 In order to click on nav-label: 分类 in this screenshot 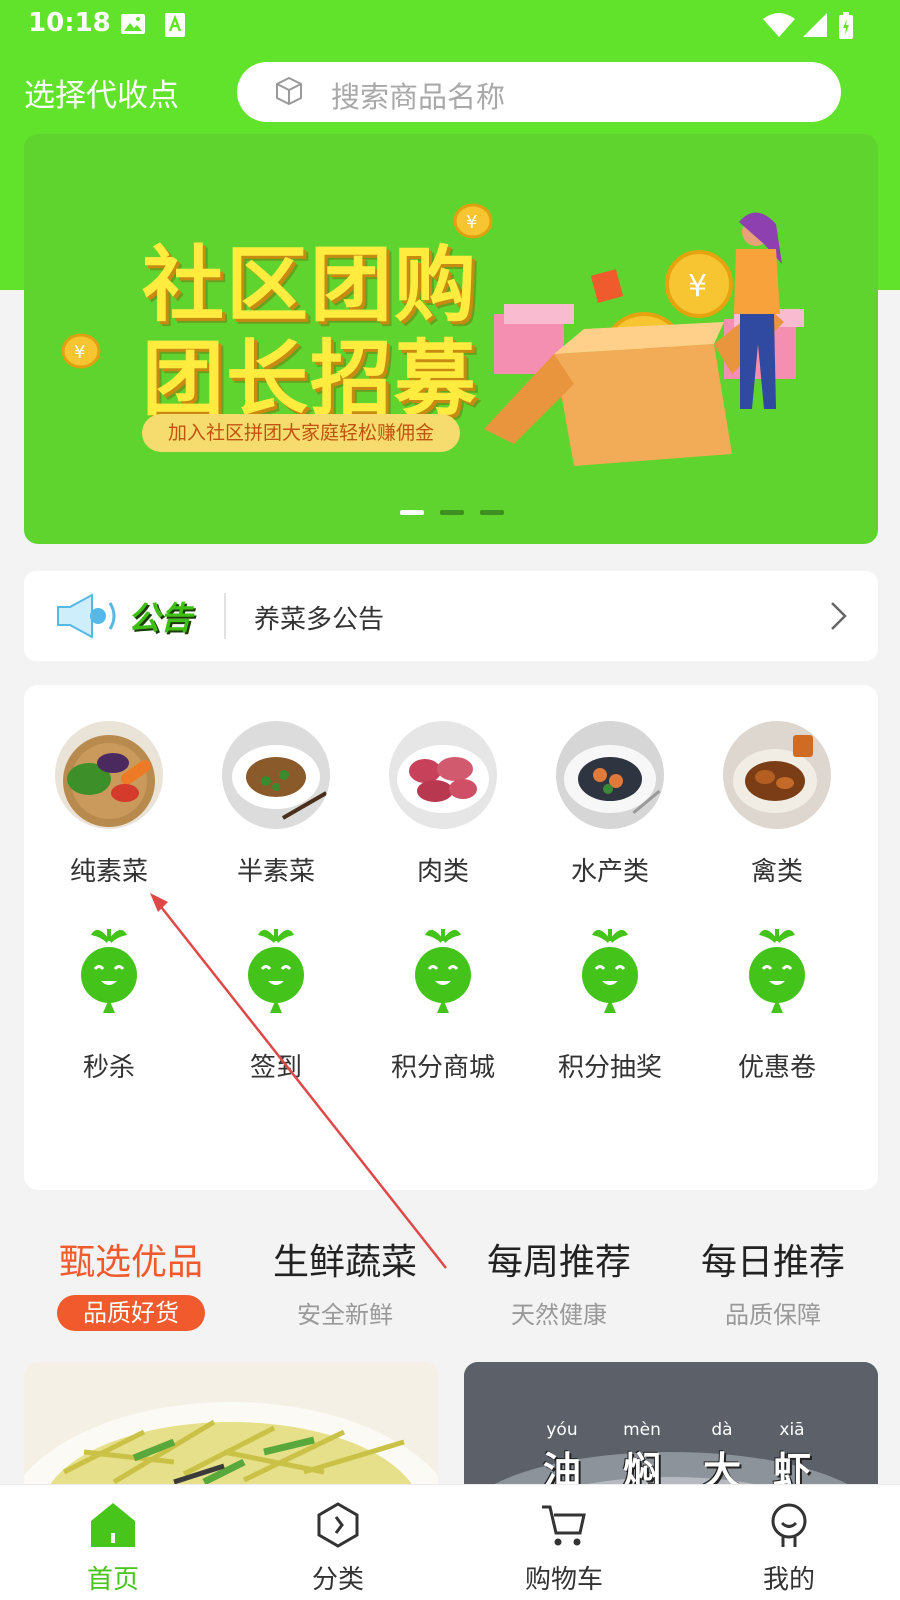, I will do `click(337, 1580)`.